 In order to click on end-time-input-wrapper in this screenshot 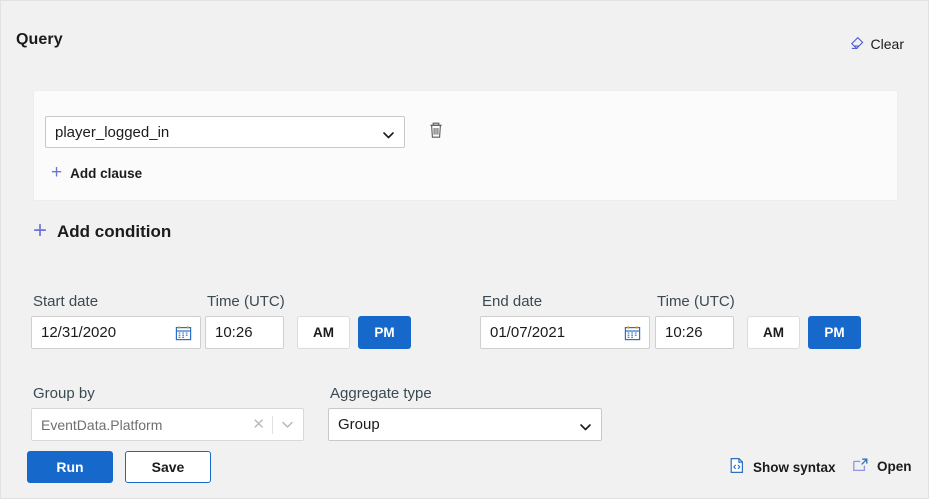, I will do `click(694, 332)`.